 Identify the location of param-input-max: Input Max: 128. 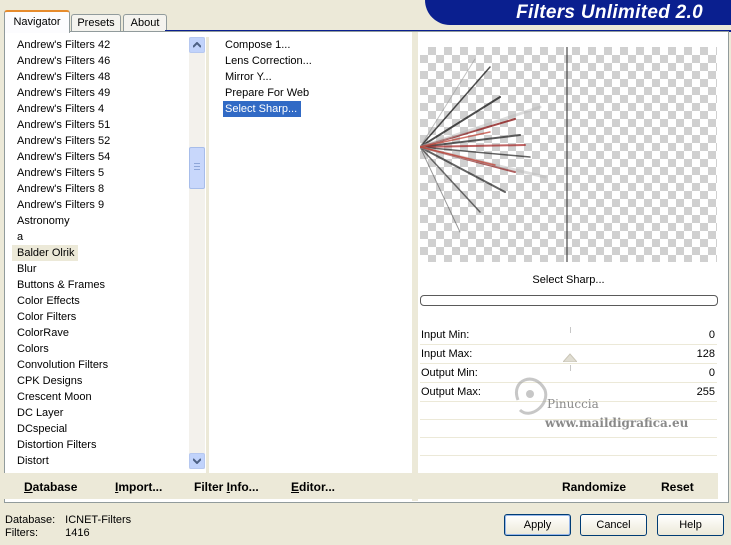
(568, 354).